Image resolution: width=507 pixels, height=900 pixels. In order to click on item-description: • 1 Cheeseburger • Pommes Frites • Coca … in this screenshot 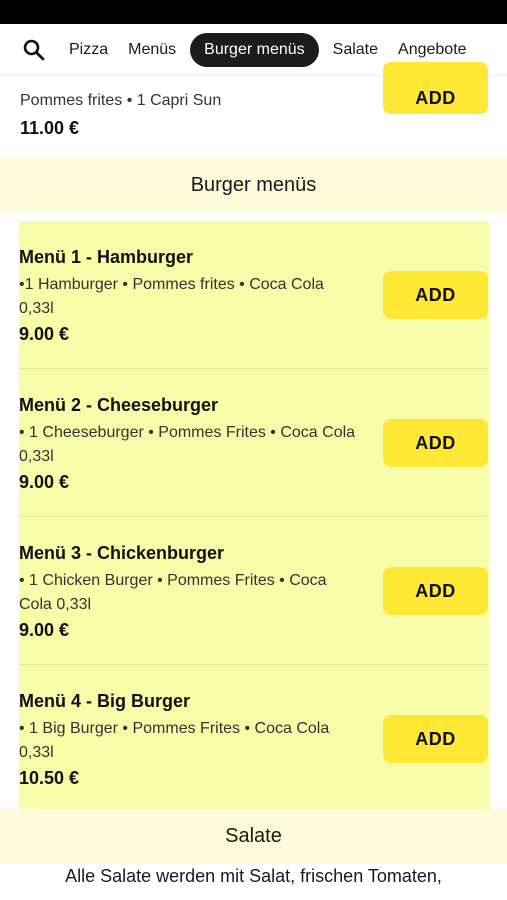, I will do `click(187, 444)`.